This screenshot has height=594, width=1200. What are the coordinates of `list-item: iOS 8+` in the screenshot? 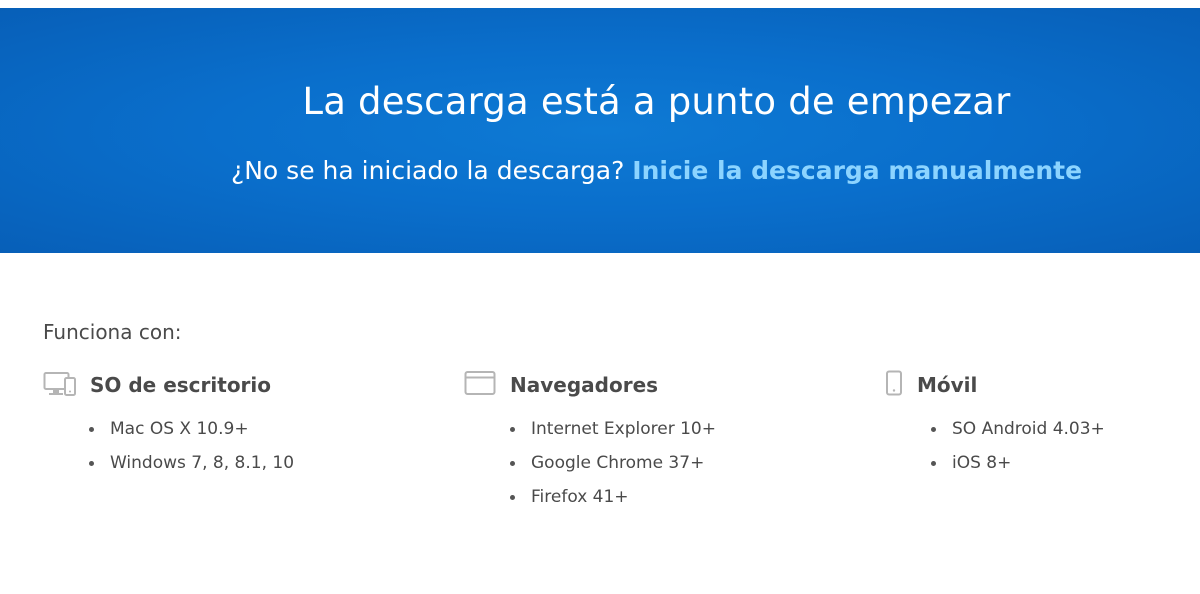 It's located at (1018, 470).